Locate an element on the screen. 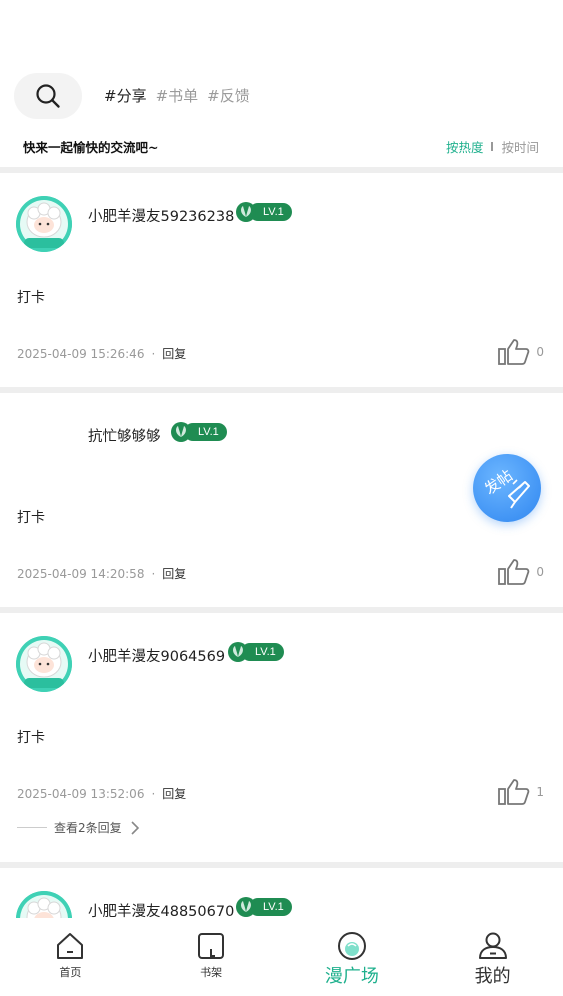 This screenshot has height=996, width=563. subheader: 快来一起愉快的交流吧~ 按热度 按时间 is located at coordinates (281, 146).